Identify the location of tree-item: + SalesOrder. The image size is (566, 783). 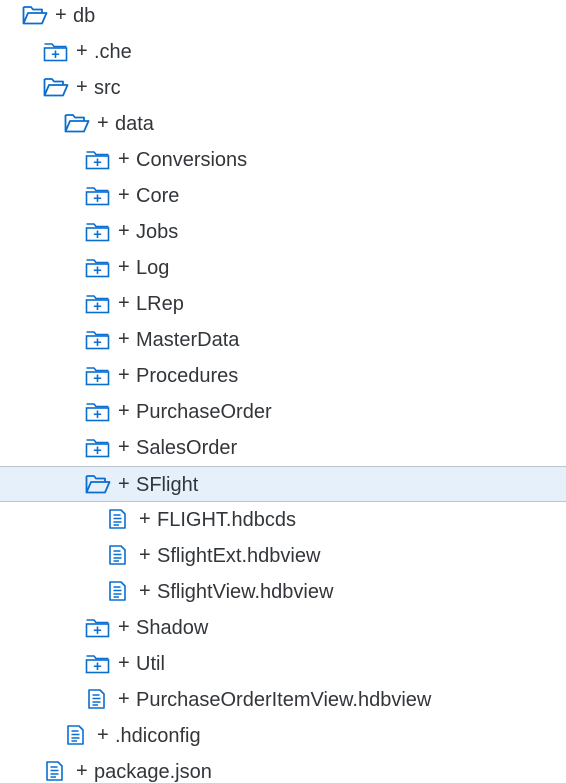
(283, 448).